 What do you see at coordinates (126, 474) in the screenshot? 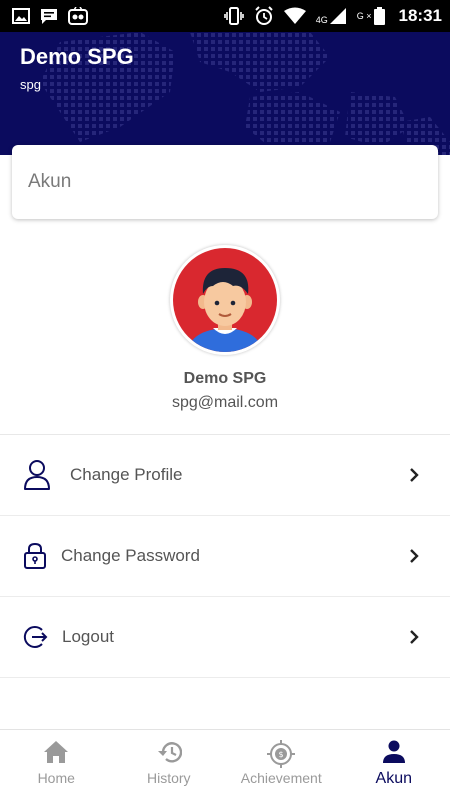
I see `change-profile-label: Change Profile` at bounding box center [126, 474].